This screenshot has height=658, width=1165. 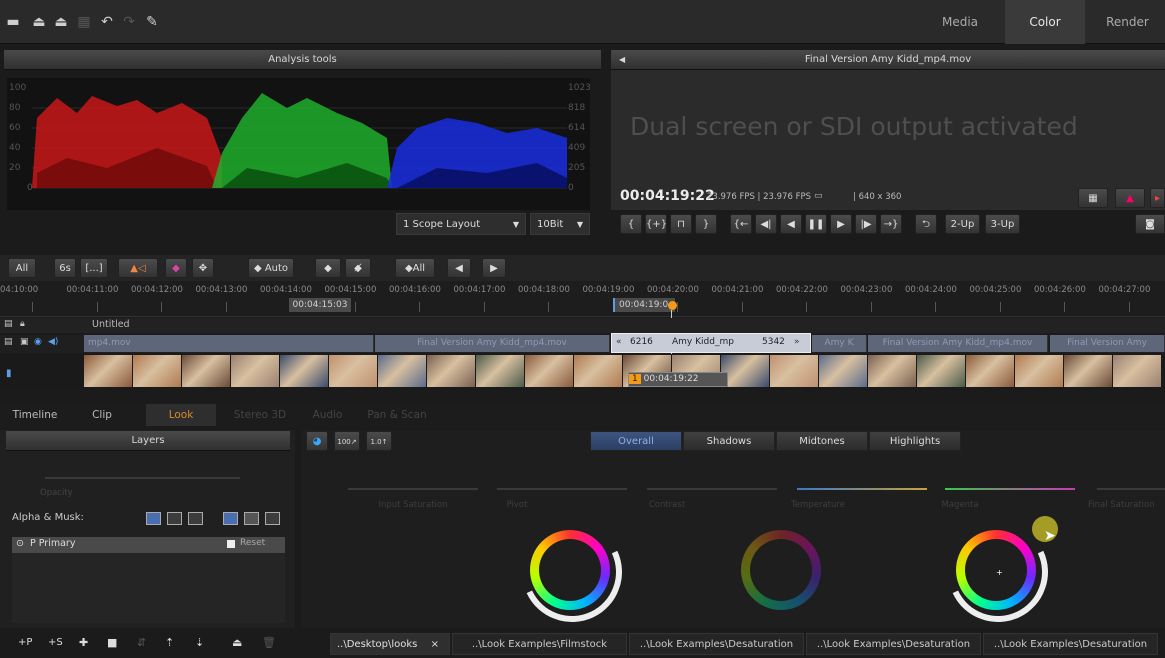 I want to click on temperature-slider, so click(x=862, y=489).